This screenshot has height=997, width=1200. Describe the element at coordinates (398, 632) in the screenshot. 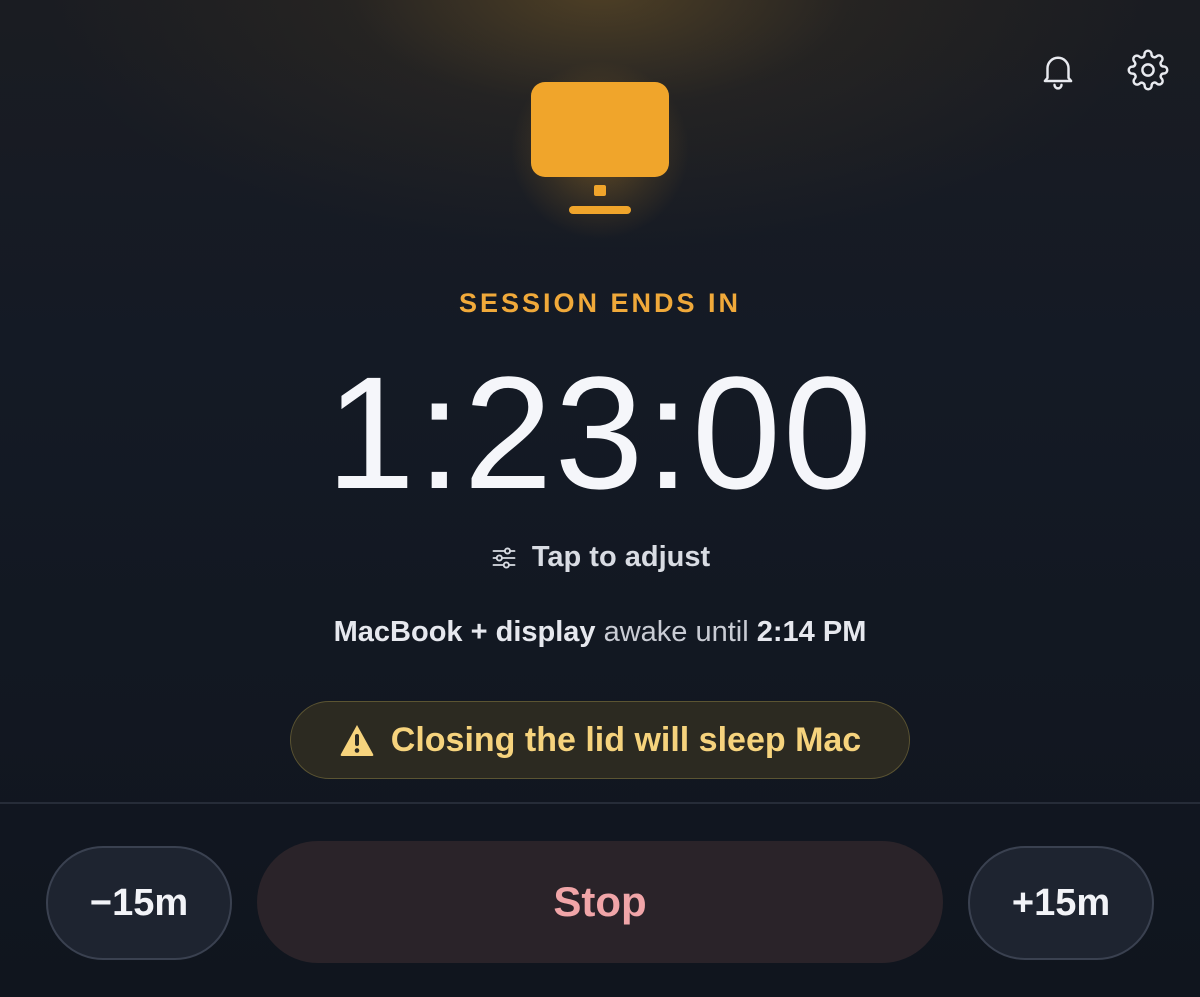

I see `status-device: MacBook` at that location.